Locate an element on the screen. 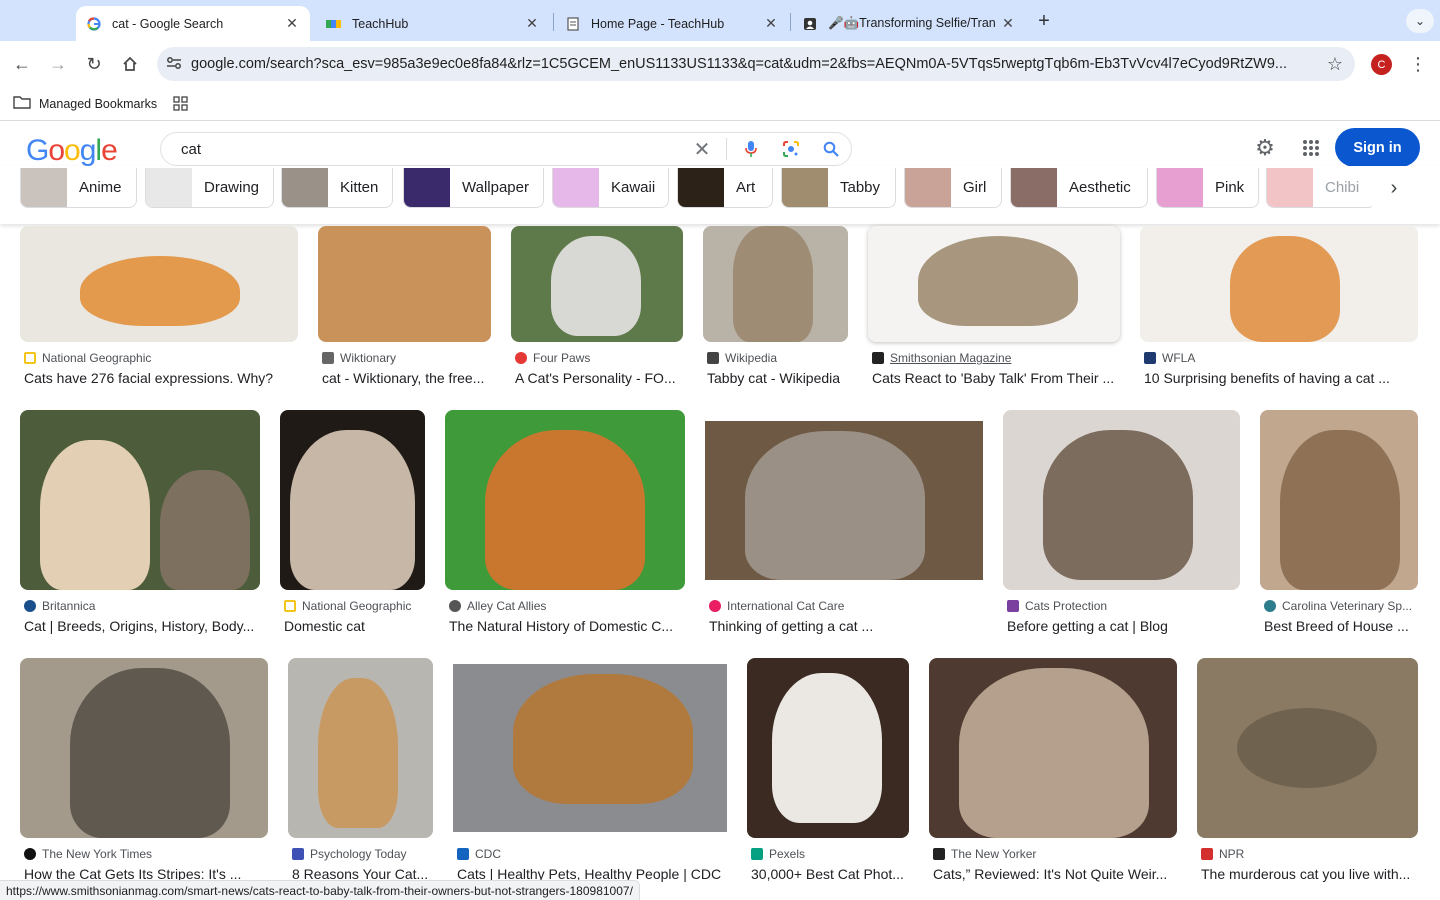  tab-home-page-teachhub: Home Page - TeachHub ✕ is located at coordinates (672, 23).